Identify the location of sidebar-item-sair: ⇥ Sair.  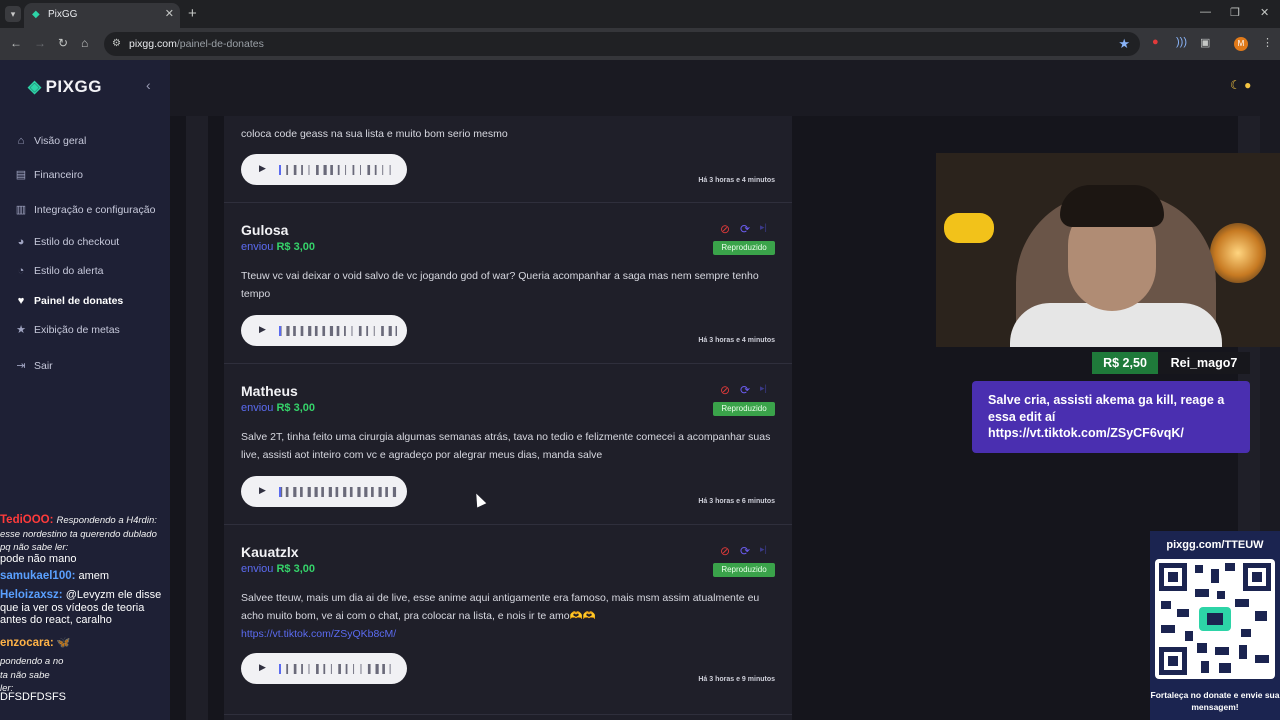
(92, 367).